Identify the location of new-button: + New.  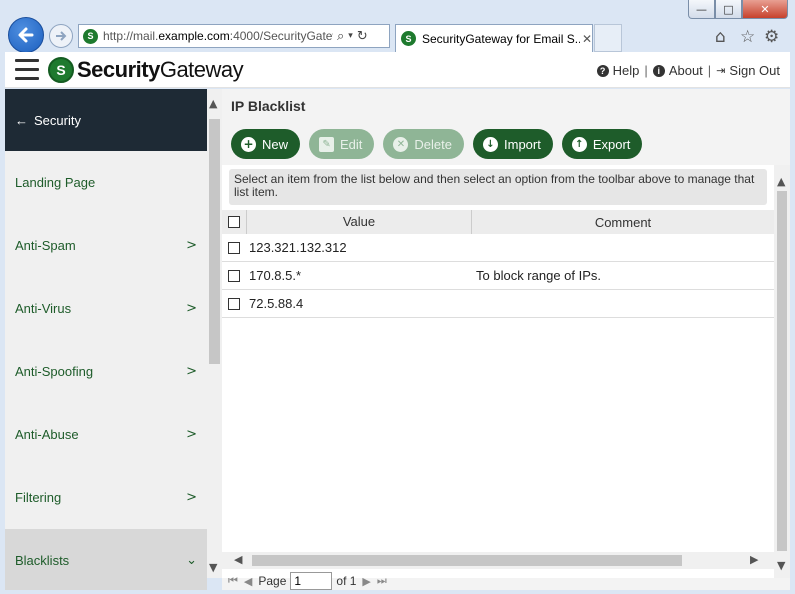
(266, 144).